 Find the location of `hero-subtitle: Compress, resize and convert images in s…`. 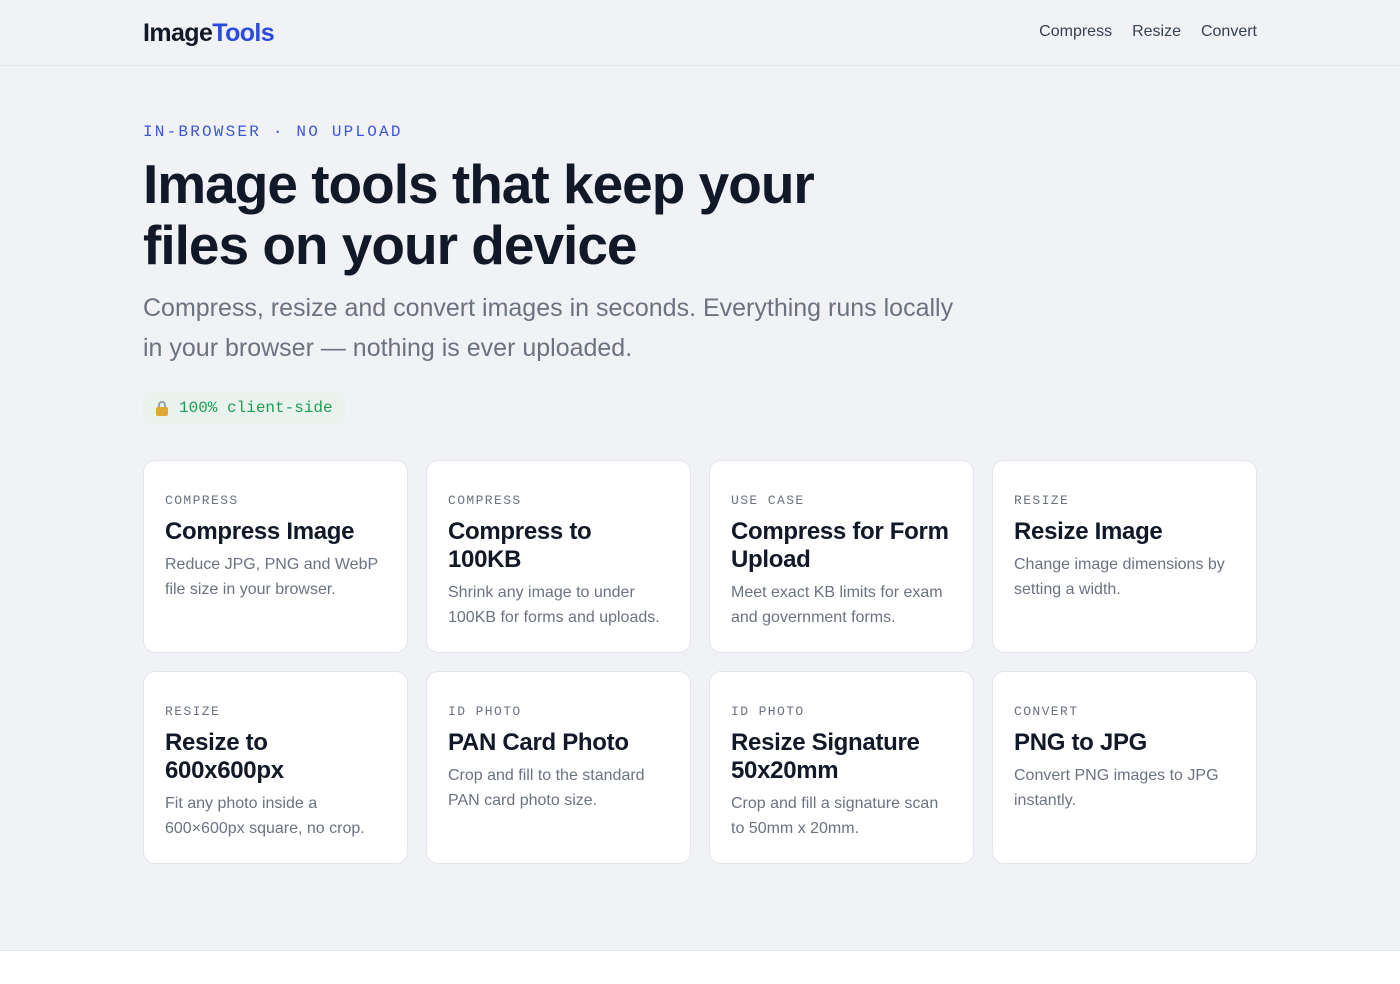

hero-subtitle: Compress, resize and convert images in s… is located at coordinates (548, 328).